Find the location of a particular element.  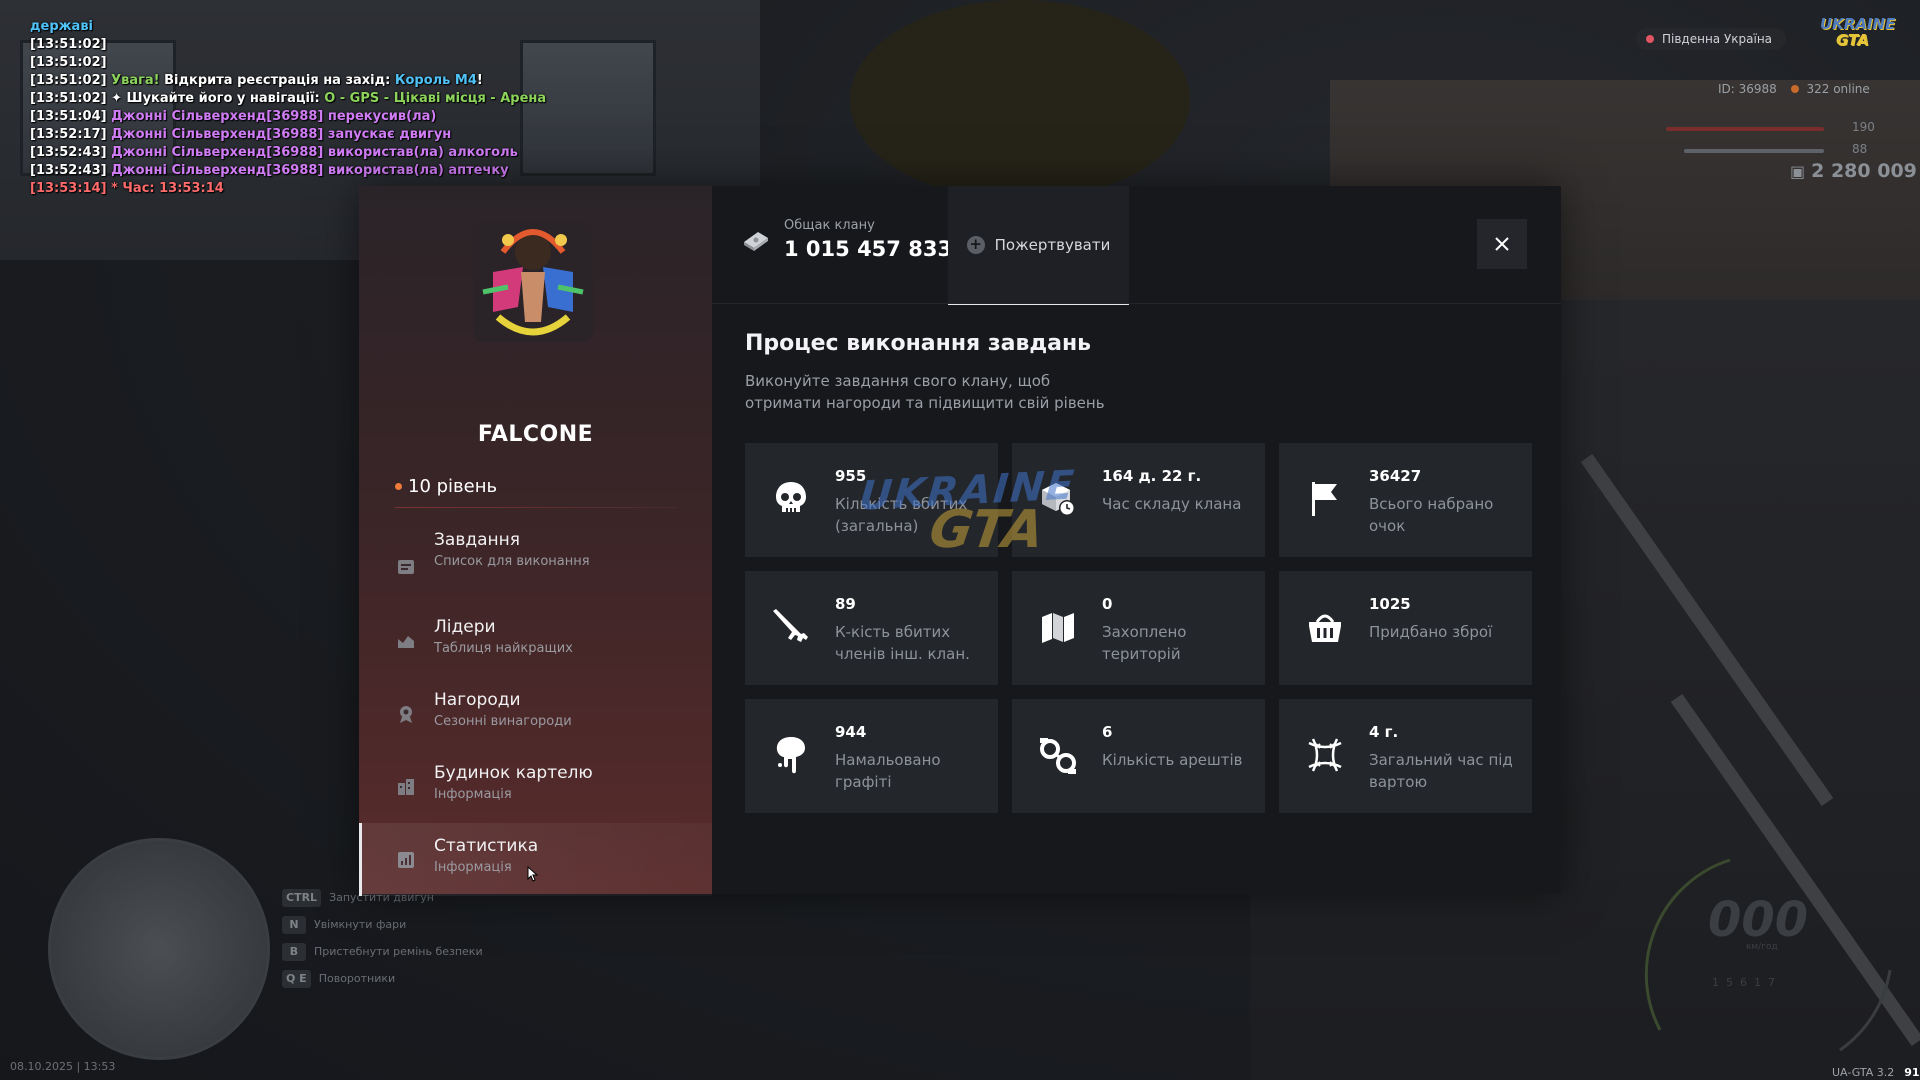

stat-card-weapons-bought: 1025 Придбано зброї is located at coordinates (1405, 628).